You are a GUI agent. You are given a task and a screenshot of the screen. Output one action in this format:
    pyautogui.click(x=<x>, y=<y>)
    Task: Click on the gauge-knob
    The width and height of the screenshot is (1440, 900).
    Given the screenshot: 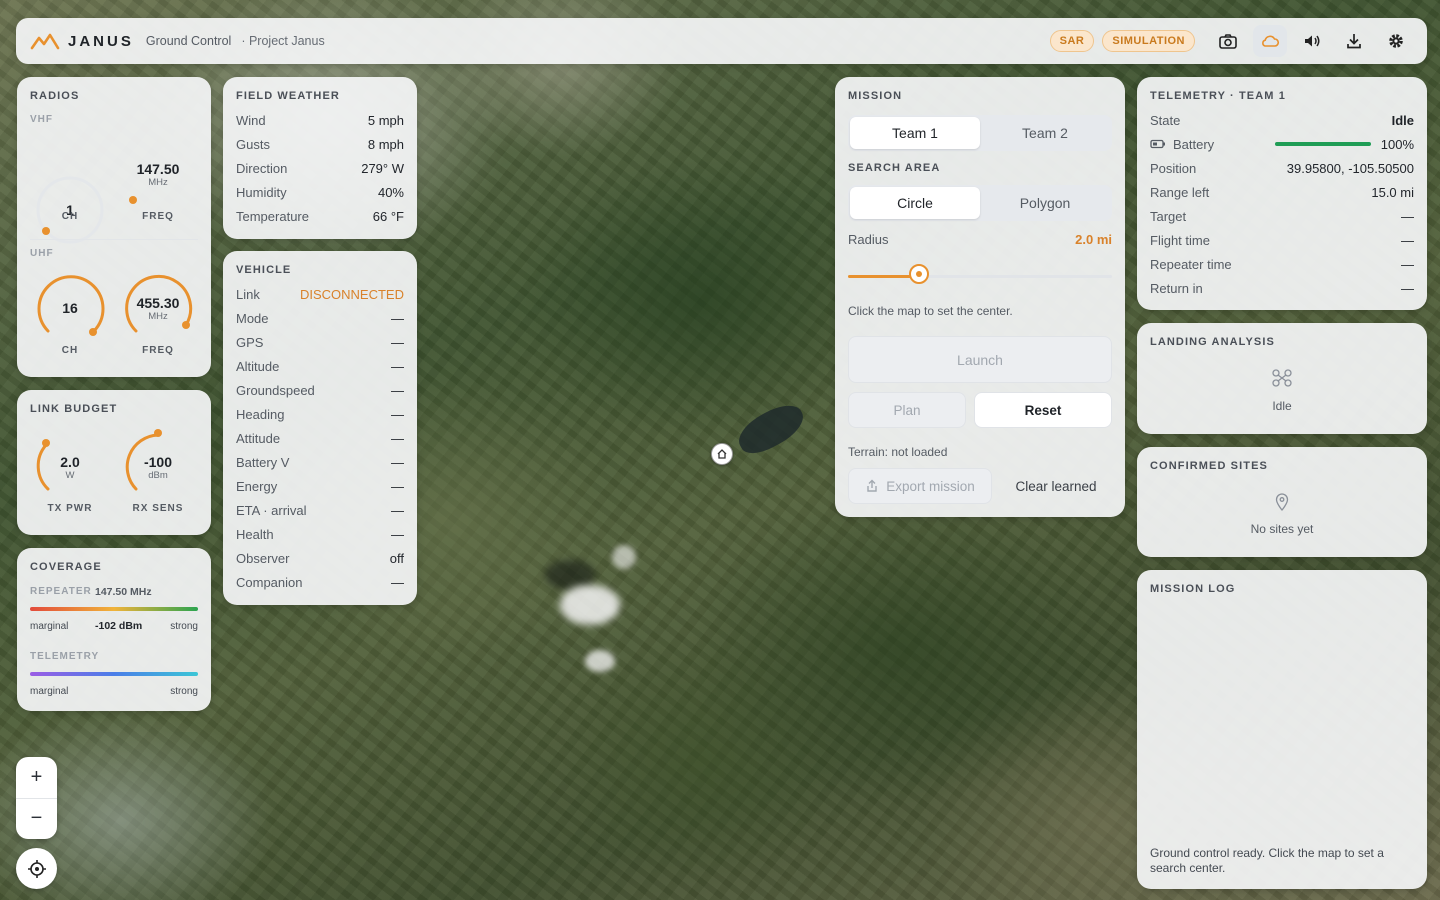 What is the action you would take?
    pyautogui.click(x=133, y=200)
    